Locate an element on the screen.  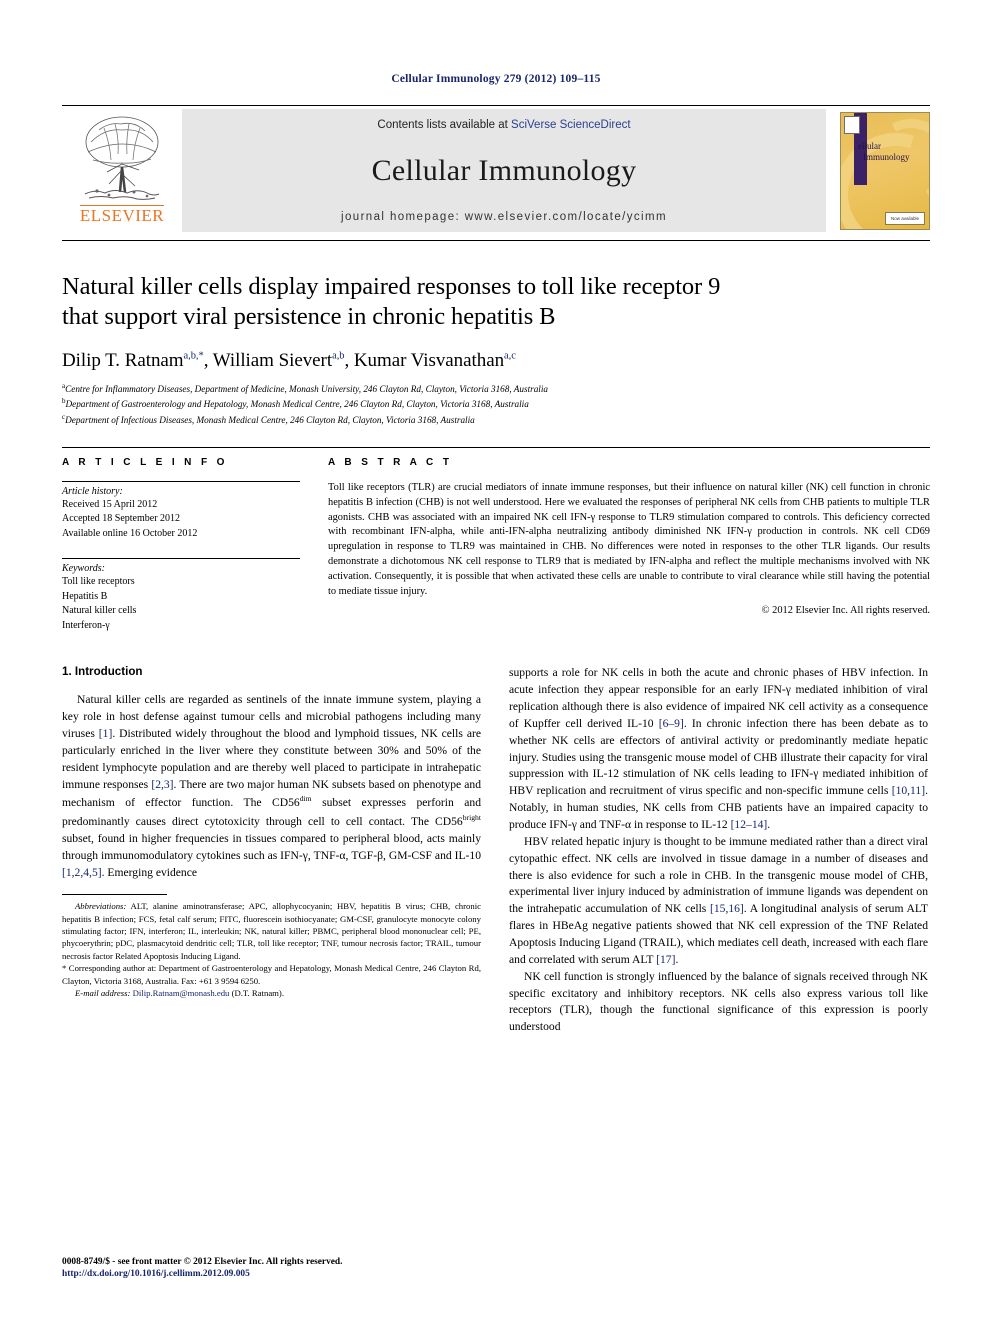
section-title-introduction: 1. Introduction is located at coordinates (102, 672).